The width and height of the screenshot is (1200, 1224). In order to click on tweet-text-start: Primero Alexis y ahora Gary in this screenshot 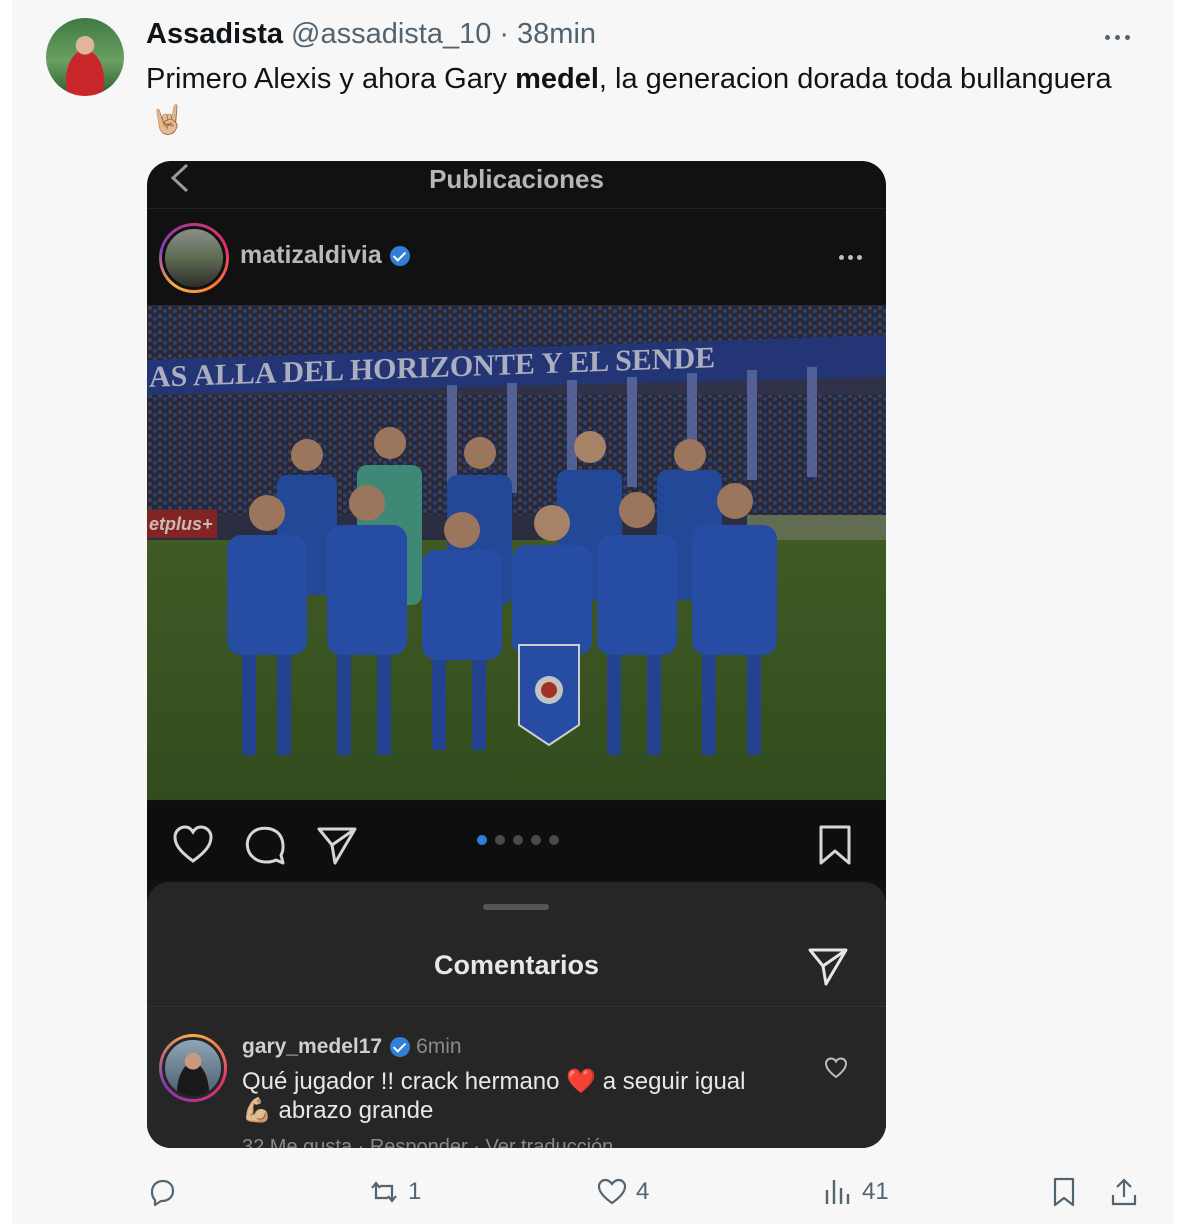, I will do `click(331, 79)`.